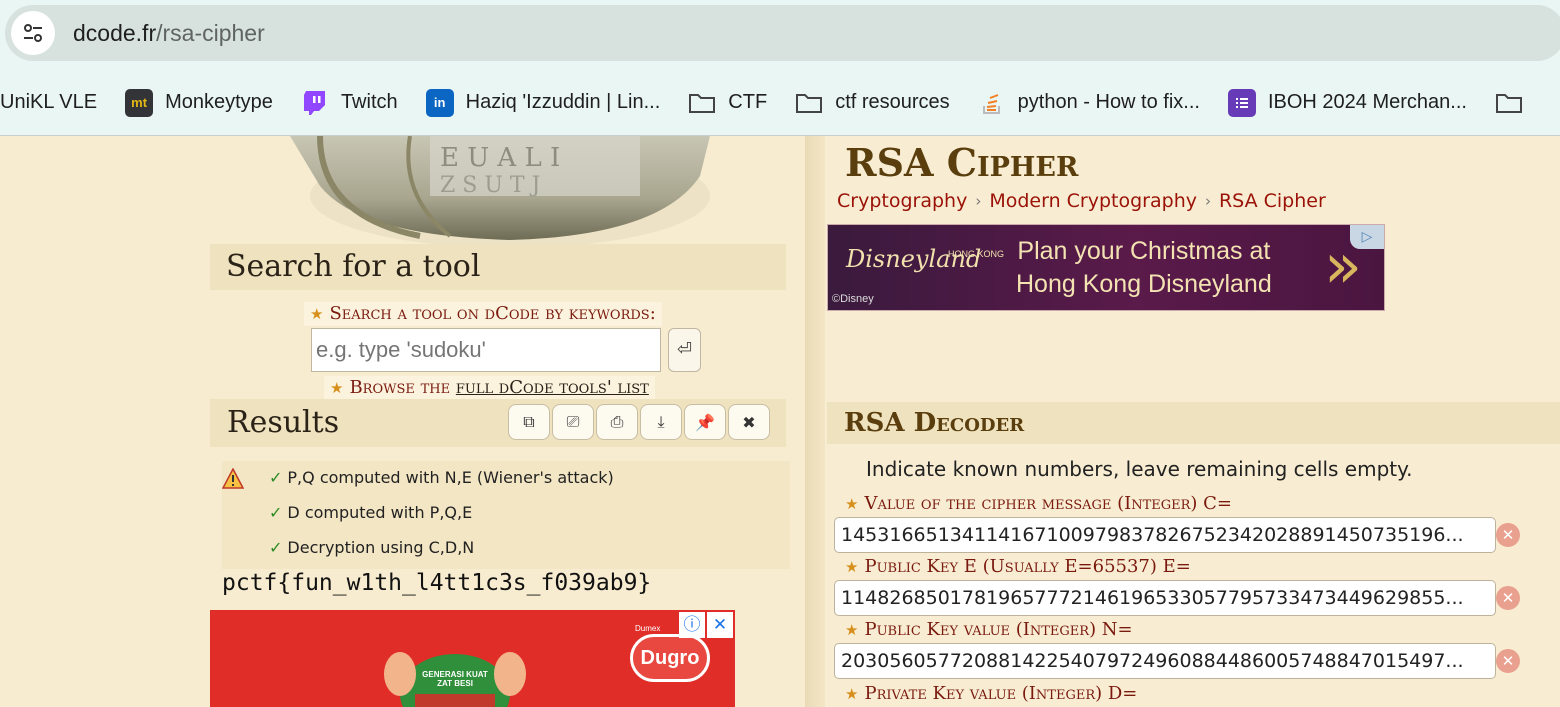 This screenshot has height=707, width=1560. Describe the element at coordinates (902, 201) in the screenshot. I see `breadcrumb-cryptography: Cryptography` at that location.